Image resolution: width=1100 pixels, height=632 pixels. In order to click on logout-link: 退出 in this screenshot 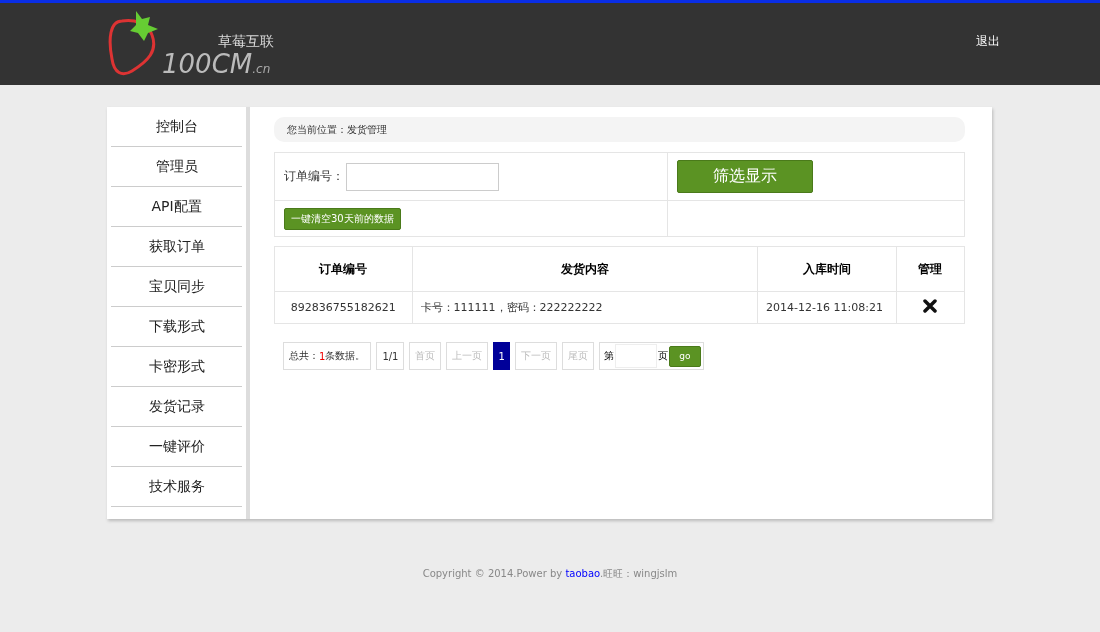, I will do `click(988, 59)`.